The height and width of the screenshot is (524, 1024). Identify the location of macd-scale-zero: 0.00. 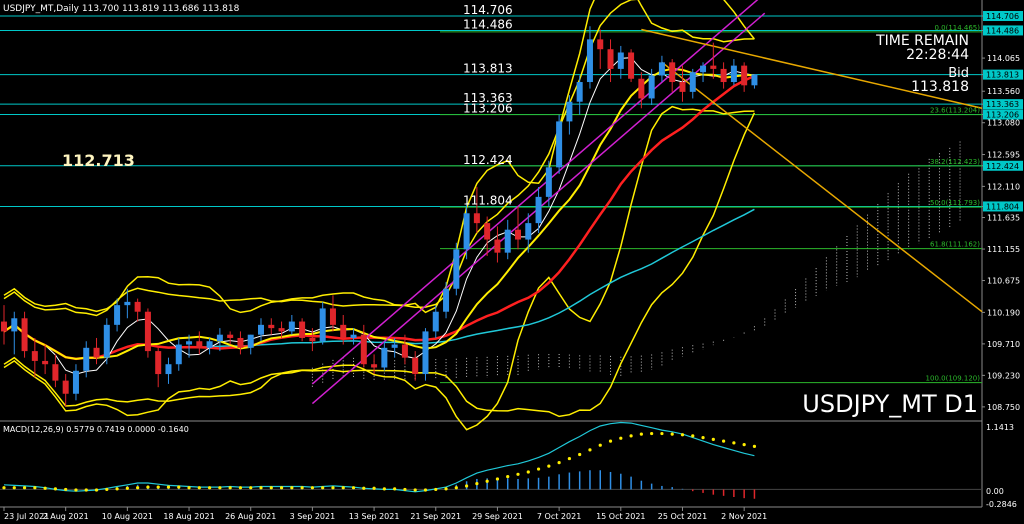
(995, 491).